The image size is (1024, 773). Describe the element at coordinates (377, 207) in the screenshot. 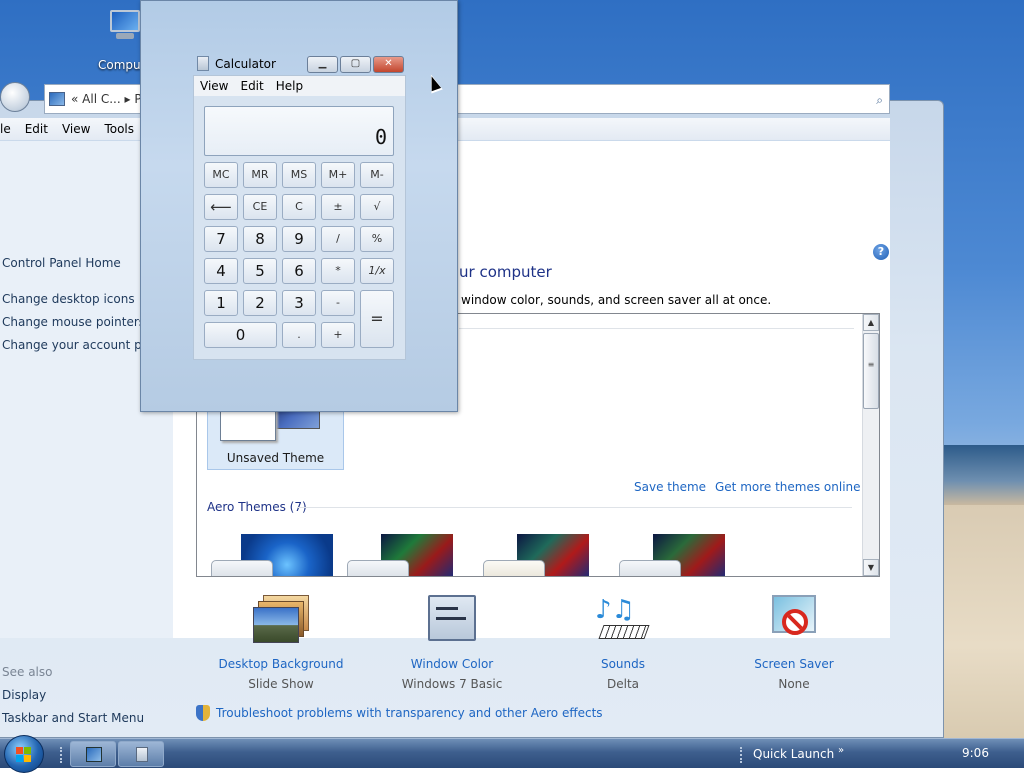

I see `key-sqrt: √` at that location.